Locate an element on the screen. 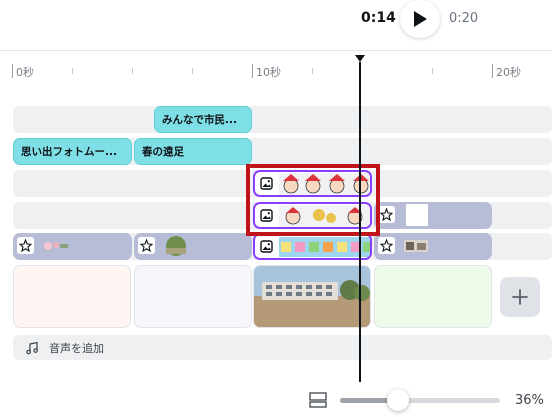  play-button is located at coordinates (420, 19).